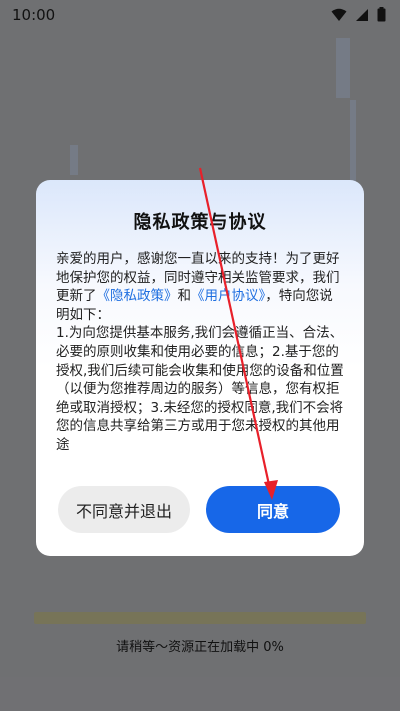  Describe the element at coordinates (200, 618) in the screenshot. I see `loading-progress-bar` at that location.